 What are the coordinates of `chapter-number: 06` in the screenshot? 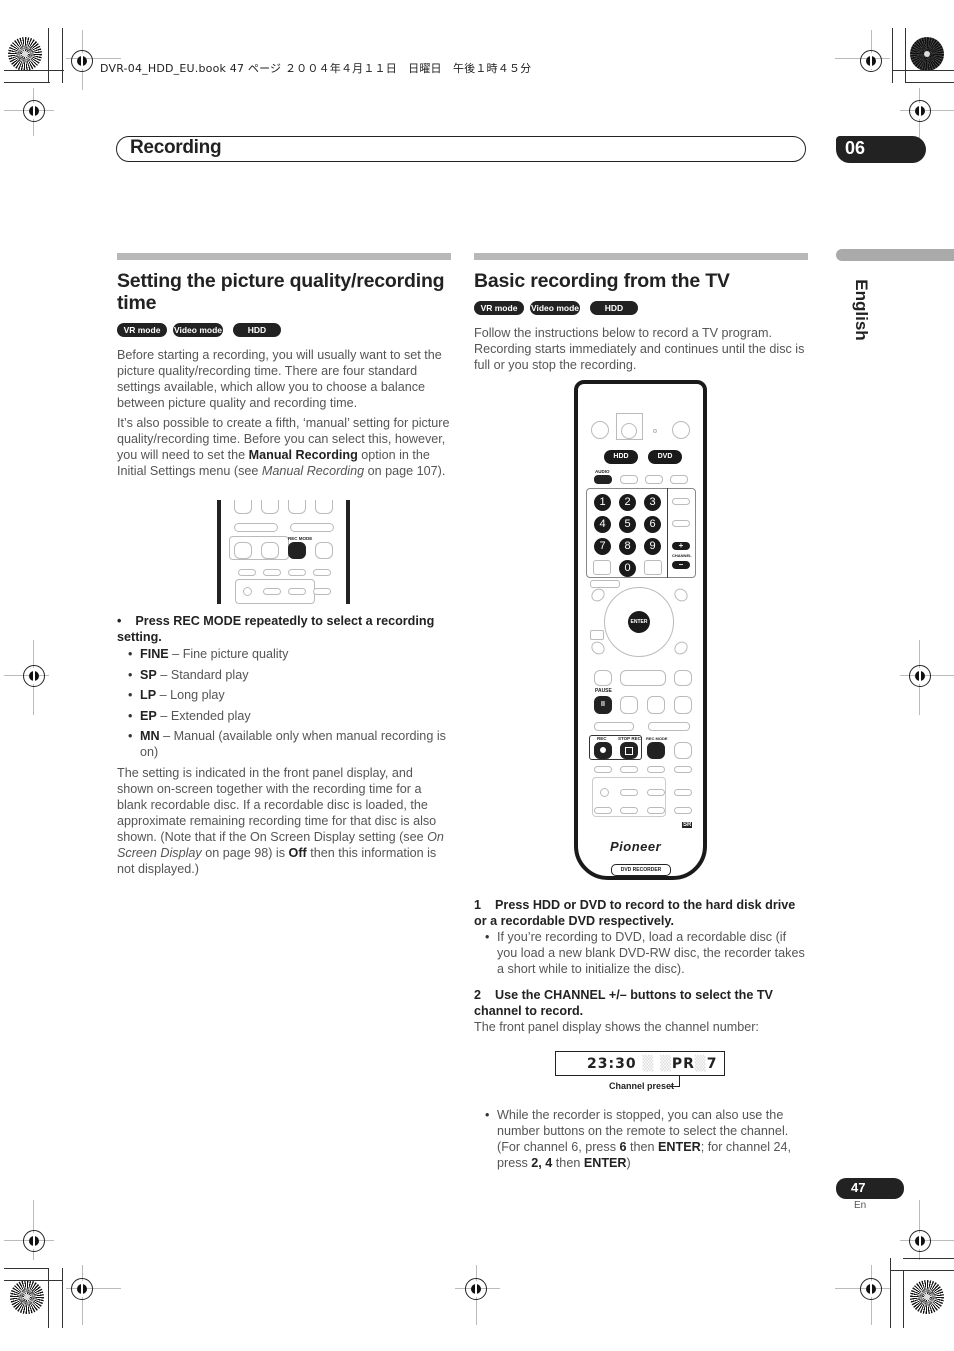 It's located at (855, 148).